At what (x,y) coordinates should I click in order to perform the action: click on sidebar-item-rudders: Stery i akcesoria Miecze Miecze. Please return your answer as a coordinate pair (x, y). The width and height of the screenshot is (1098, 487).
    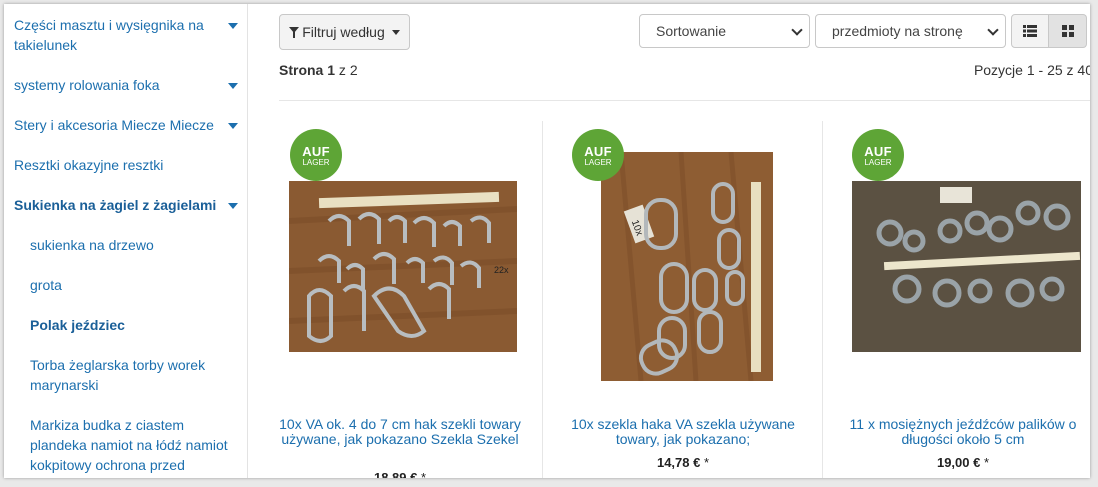
    Looking at the image, I should click on (126, 125).